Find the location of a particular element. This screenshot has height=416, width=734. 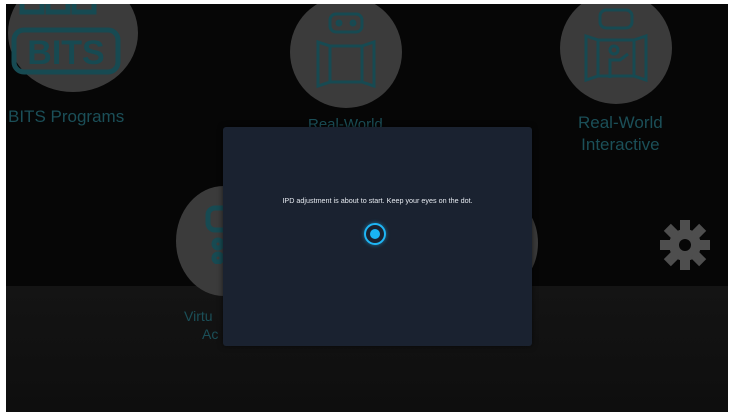

bits-logo-icon: BITS is located at coordinates (66, 39).